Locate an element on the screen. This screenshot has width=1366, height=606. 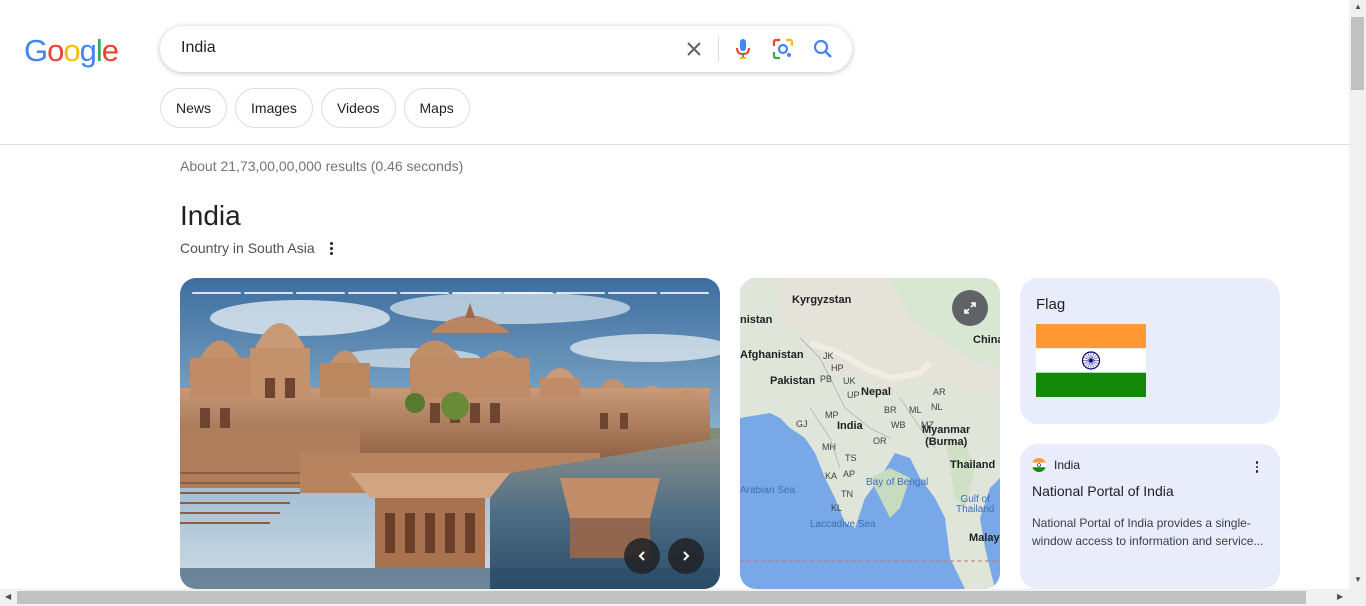
search-icon is located at coordinates (823, 49).